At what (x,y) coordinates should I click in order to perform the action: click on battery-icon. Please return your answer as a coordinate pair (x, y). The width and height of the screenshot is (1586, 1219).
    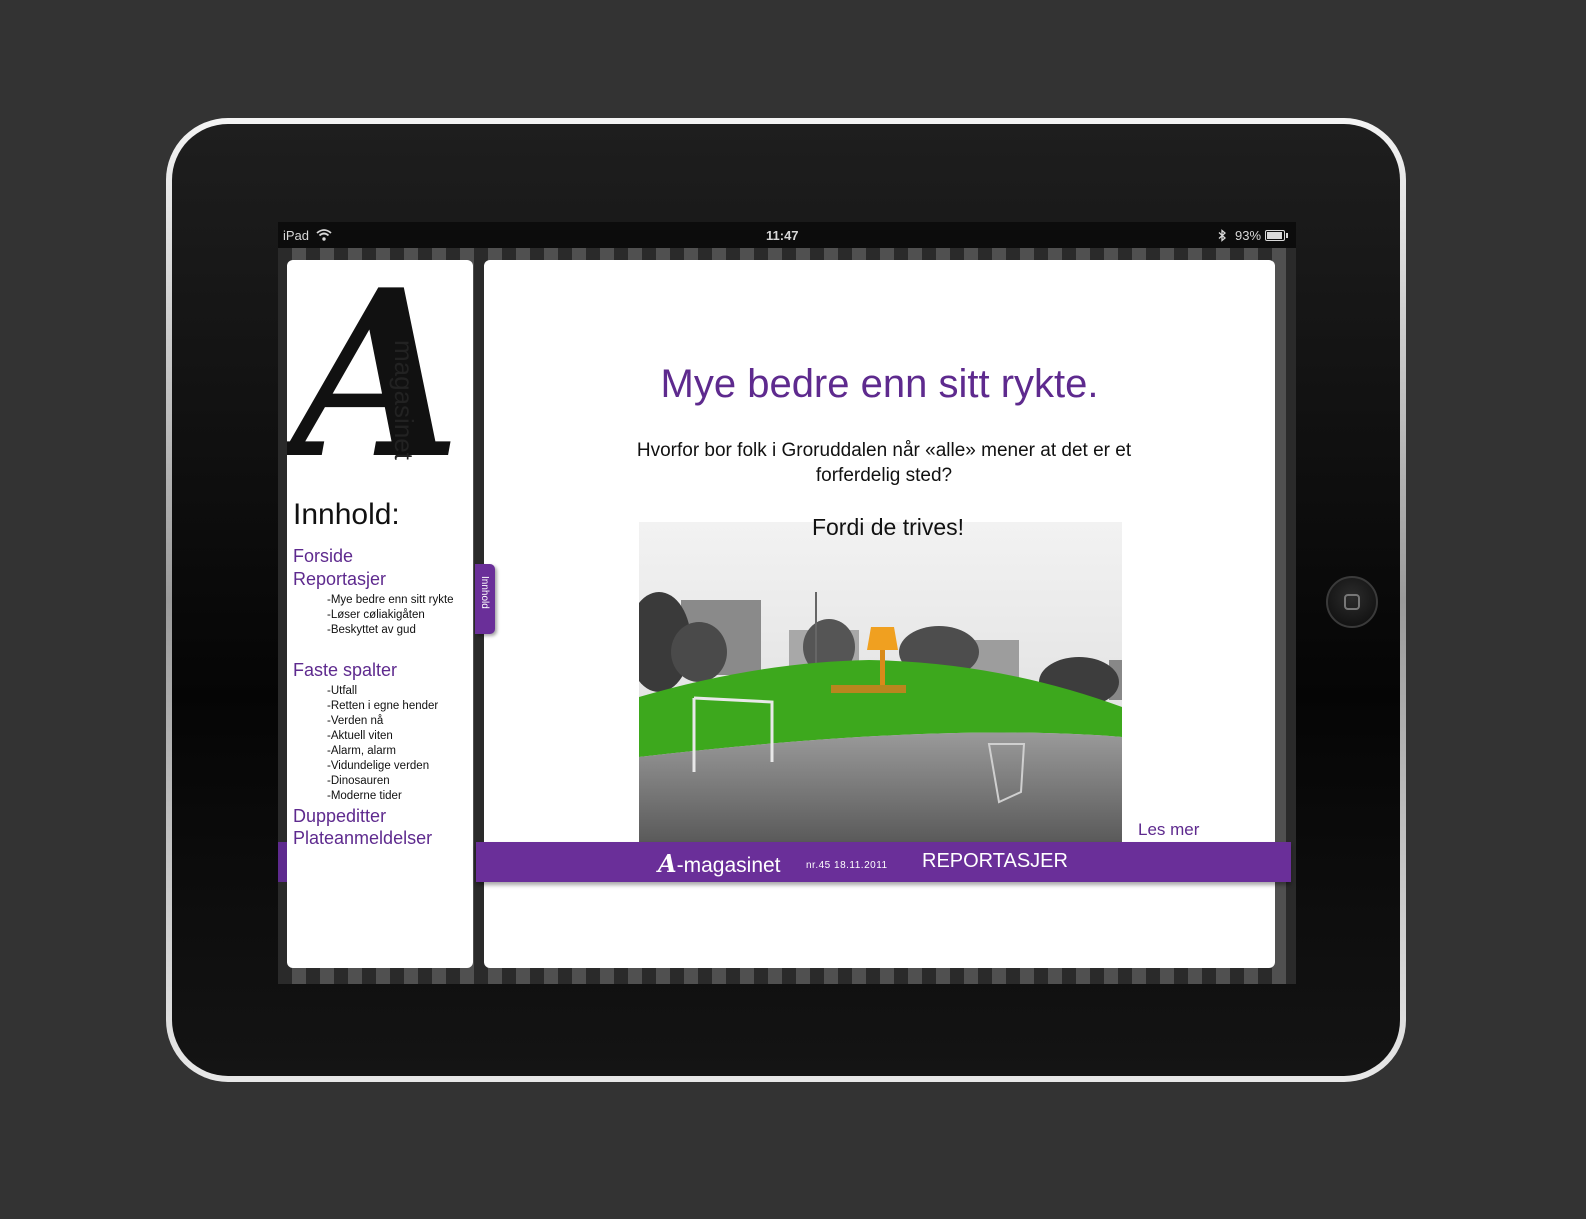
    Looking at the image, I should click on (1276, 235).